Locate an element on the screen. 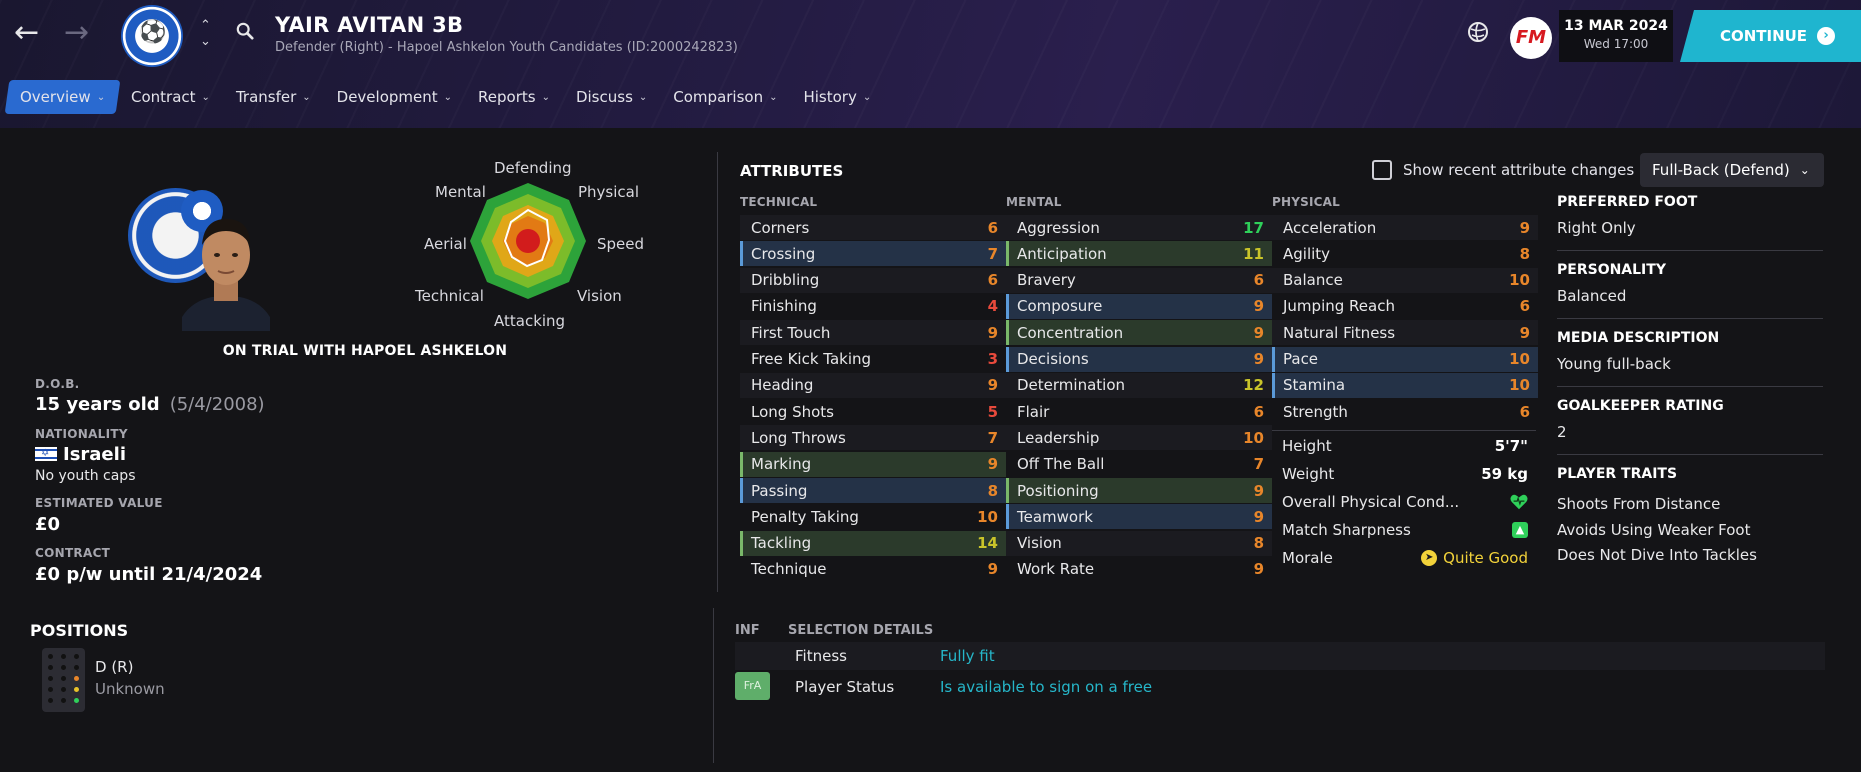 This screenshot has width=1861, height=772. back-arrow-icon: ← is located at coordinates (26, 33).